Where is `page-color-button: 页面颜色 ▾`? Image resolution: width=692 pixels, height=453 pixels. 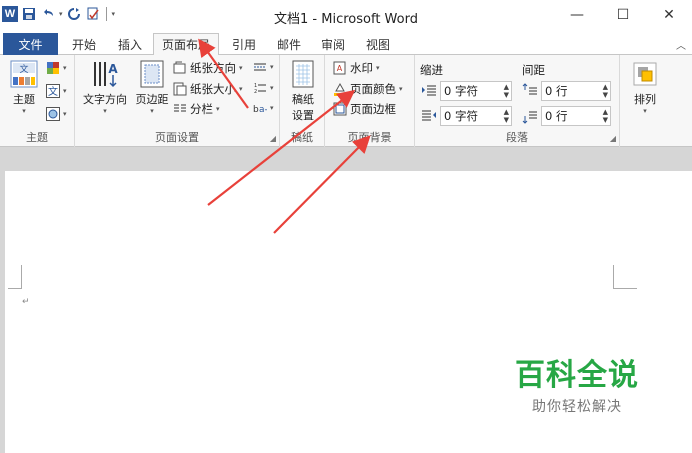
page-color-button: 页面颜色 ▾ is located at coordinates (368, 89).